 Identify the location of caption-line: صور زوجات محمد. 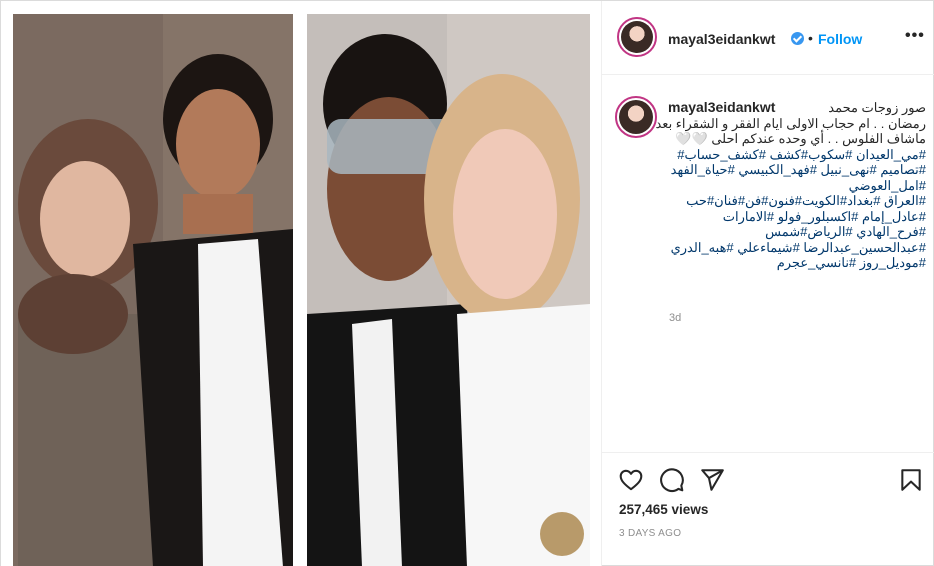
(877, 107).